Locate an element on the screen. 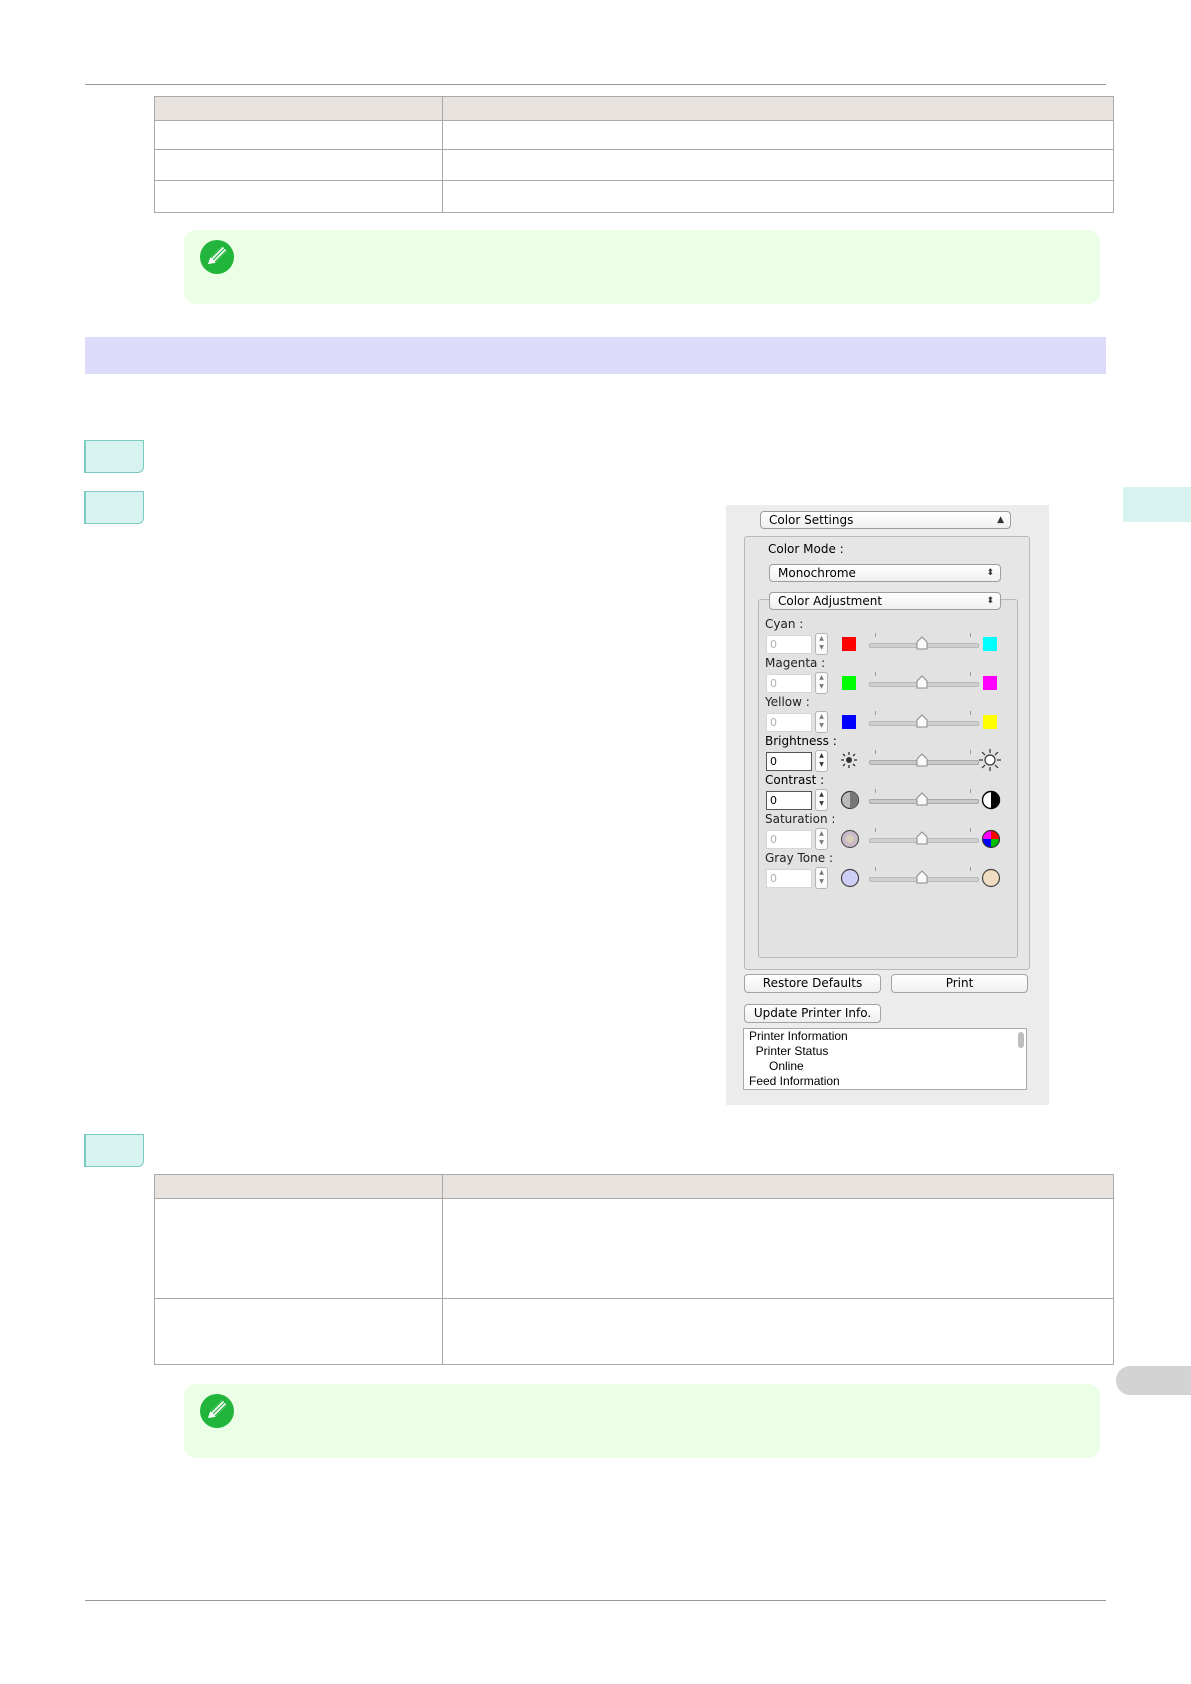  saturation-high-icon is located at coordinates (991, 840).